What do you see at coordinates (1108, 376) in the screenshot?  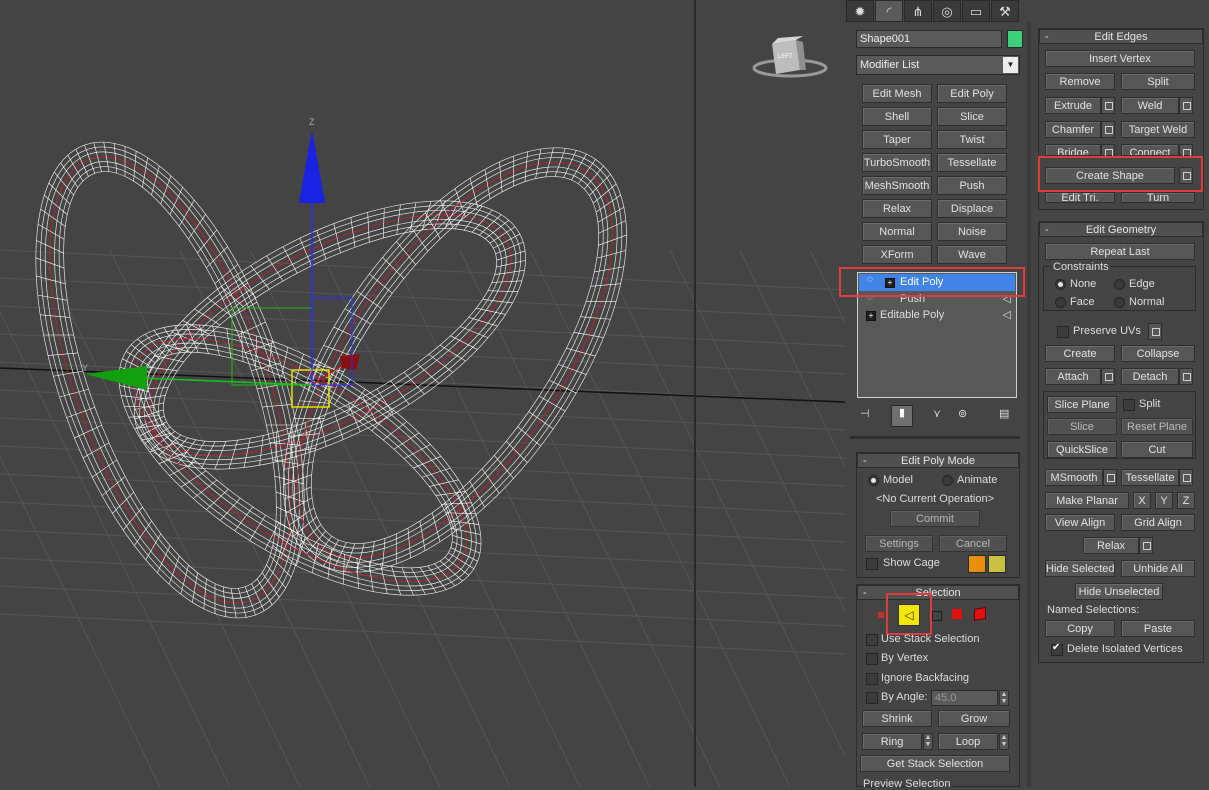 I see `attach-settings-button` at bounding box center [1108, 376].